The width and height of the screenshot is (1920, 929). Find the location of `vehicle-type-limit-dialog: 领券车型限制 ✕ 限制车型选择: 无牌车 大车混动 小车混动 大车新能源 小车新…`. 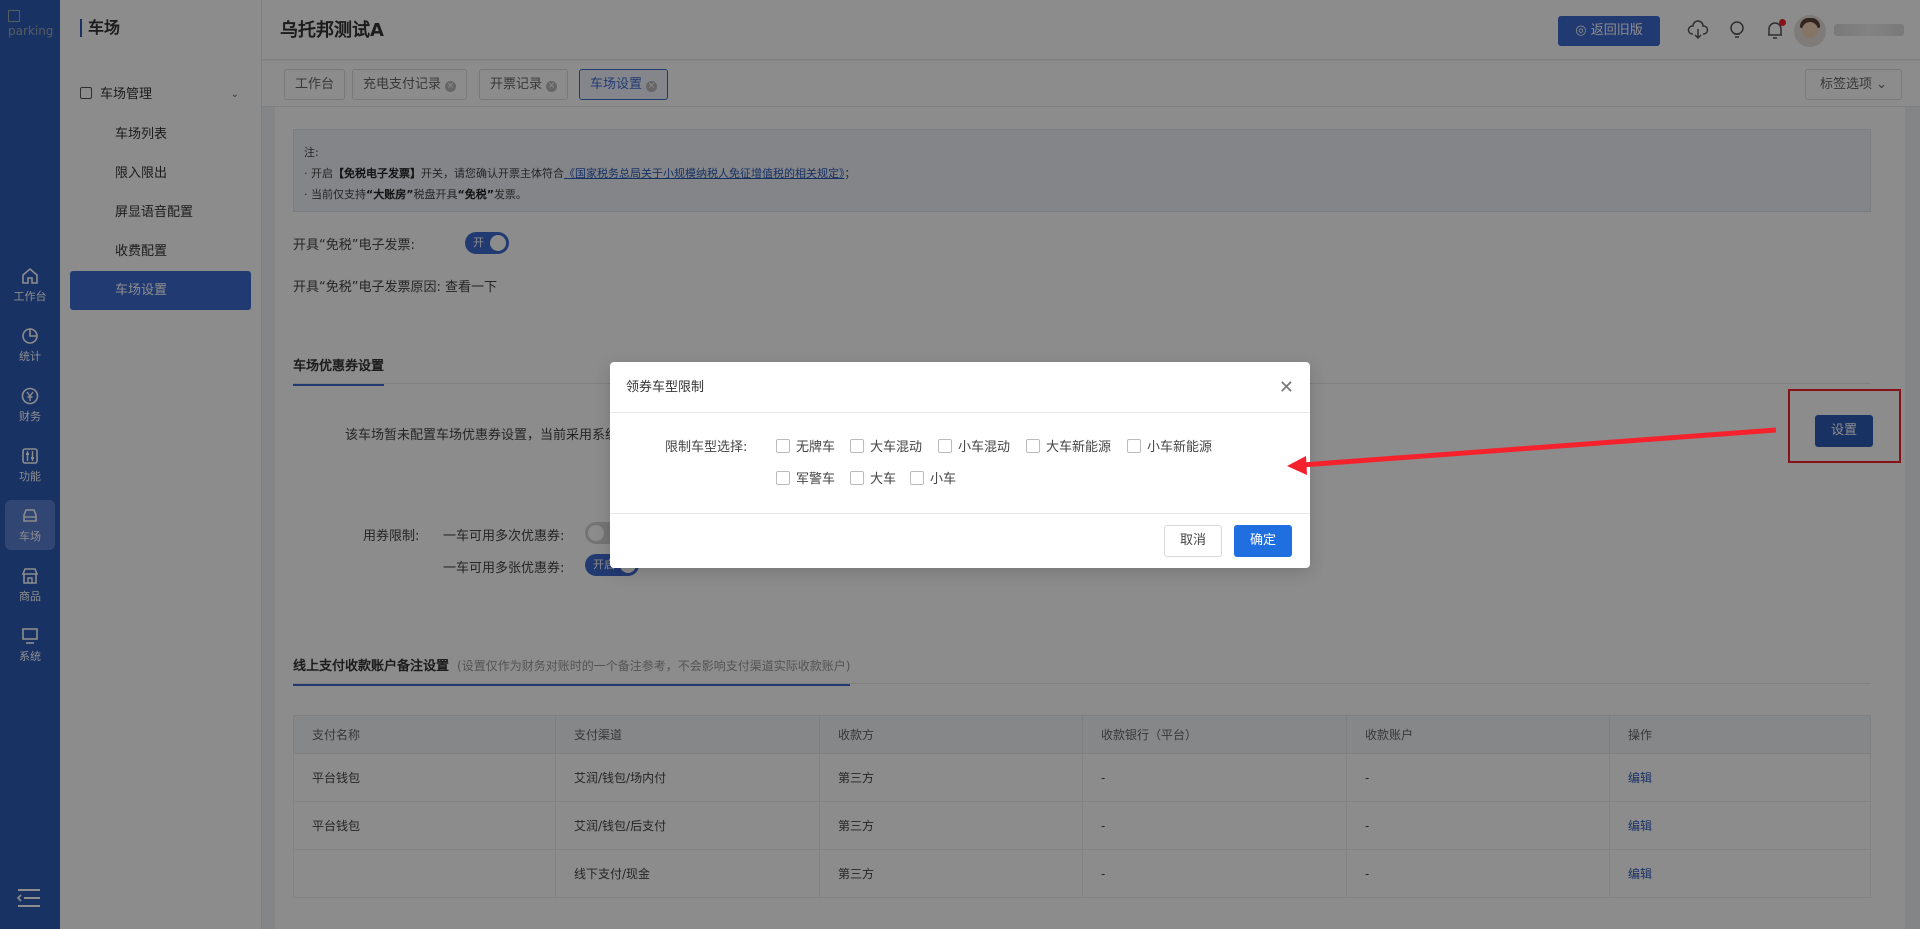

vehicle-type-limit-dialog: 领券车型限制 ✕ 限制车型选择: 无牌车 大车混动 小车混动 大车新能源 小车新… is located at coordinates (960, 465).